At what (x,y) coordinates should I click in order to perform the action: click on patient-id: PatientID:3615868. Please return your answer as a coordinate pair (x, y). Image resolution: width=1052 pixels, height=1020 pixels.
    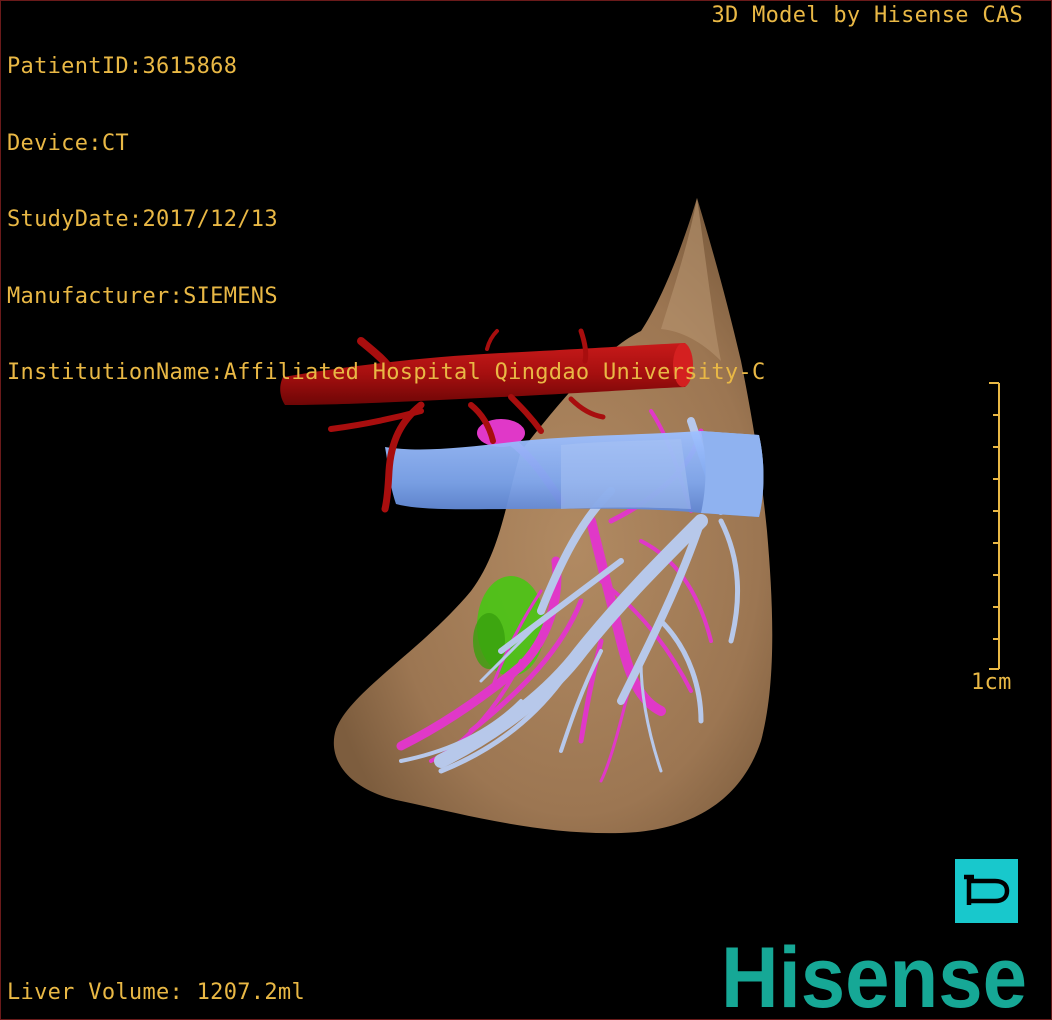
    Looking at the image, I should click on (122, 66).